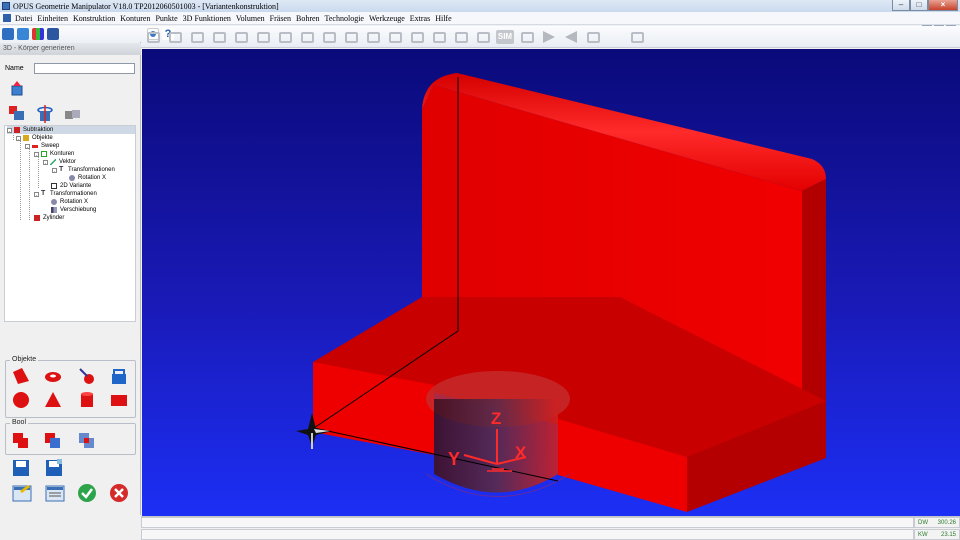 The height and width of the screenshot is (540, 960). Describe the element at coordinates (49, 218) in the screenshot. I see `tree-node-zylinder: Zylinder` at that location.